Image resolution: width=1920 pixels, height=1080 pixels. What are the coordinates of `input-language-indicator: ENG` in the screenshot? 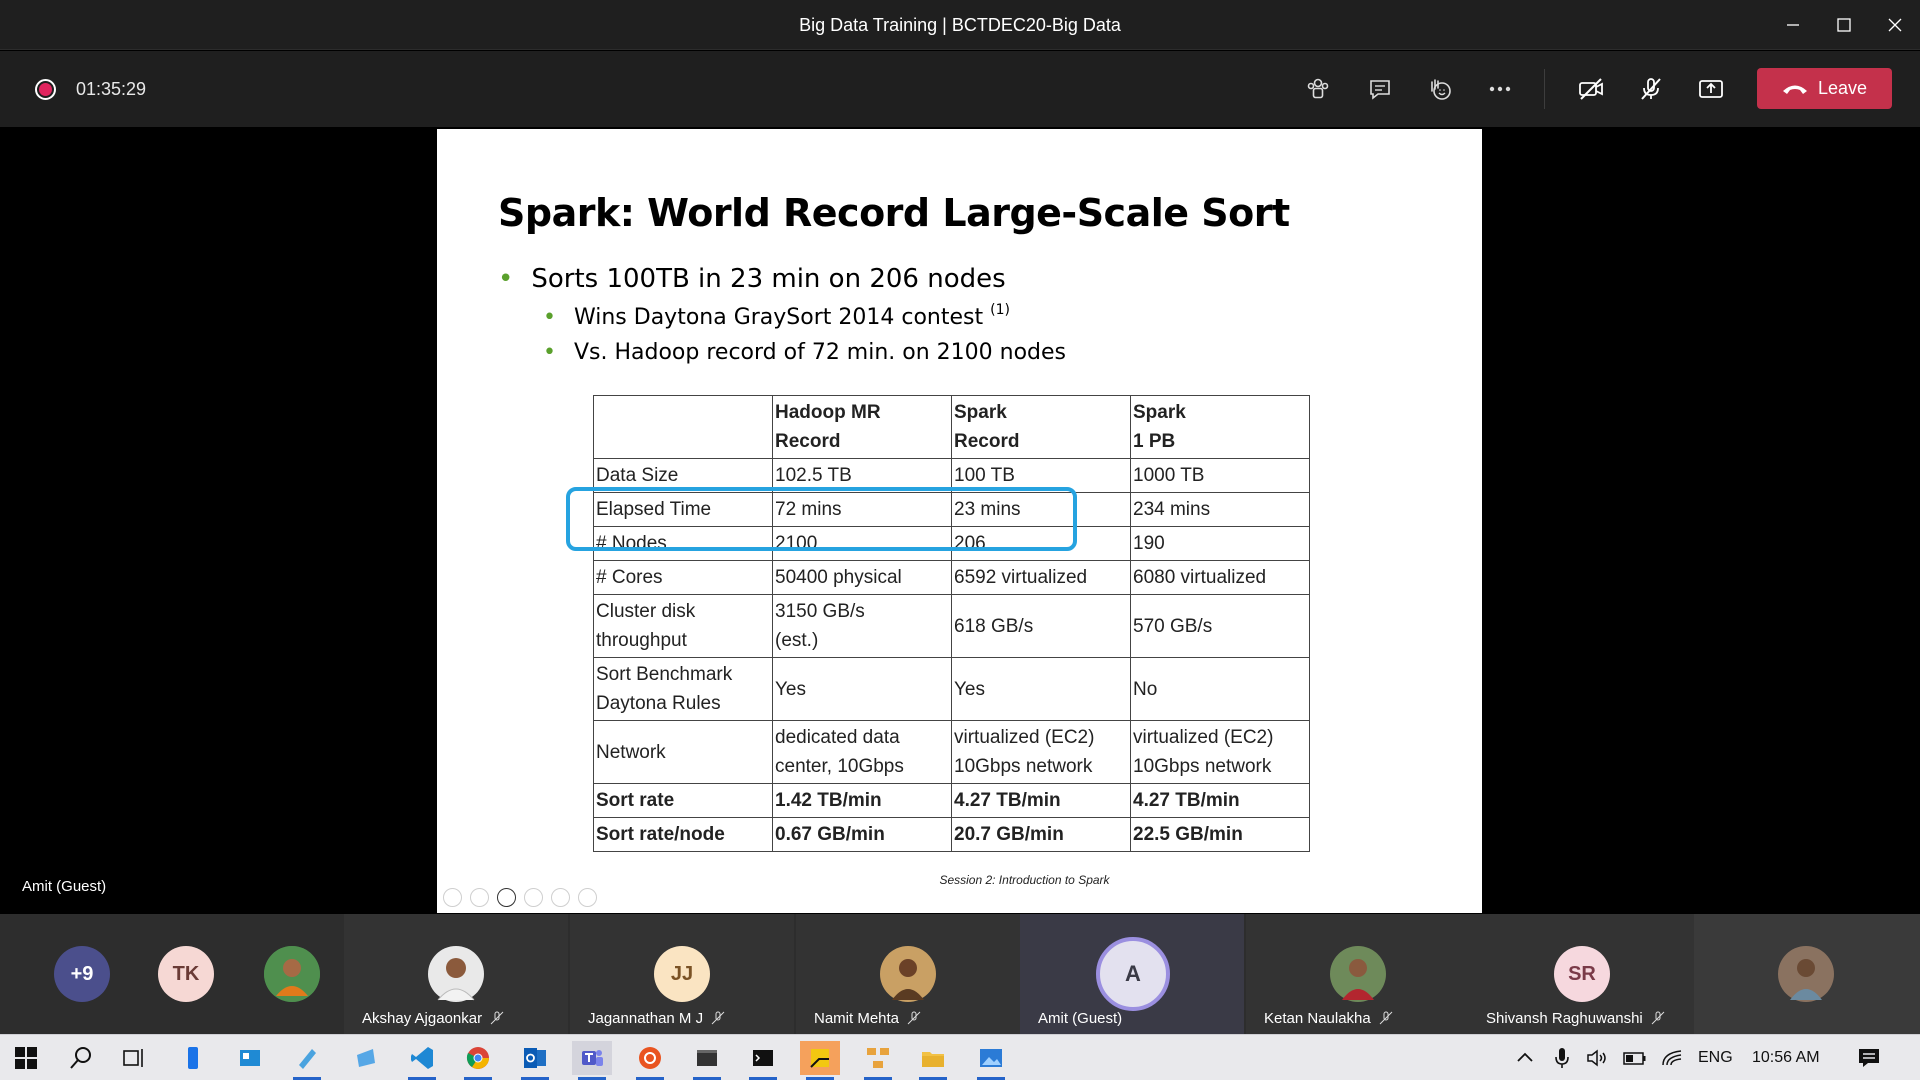 It's located at (1715, 1058).